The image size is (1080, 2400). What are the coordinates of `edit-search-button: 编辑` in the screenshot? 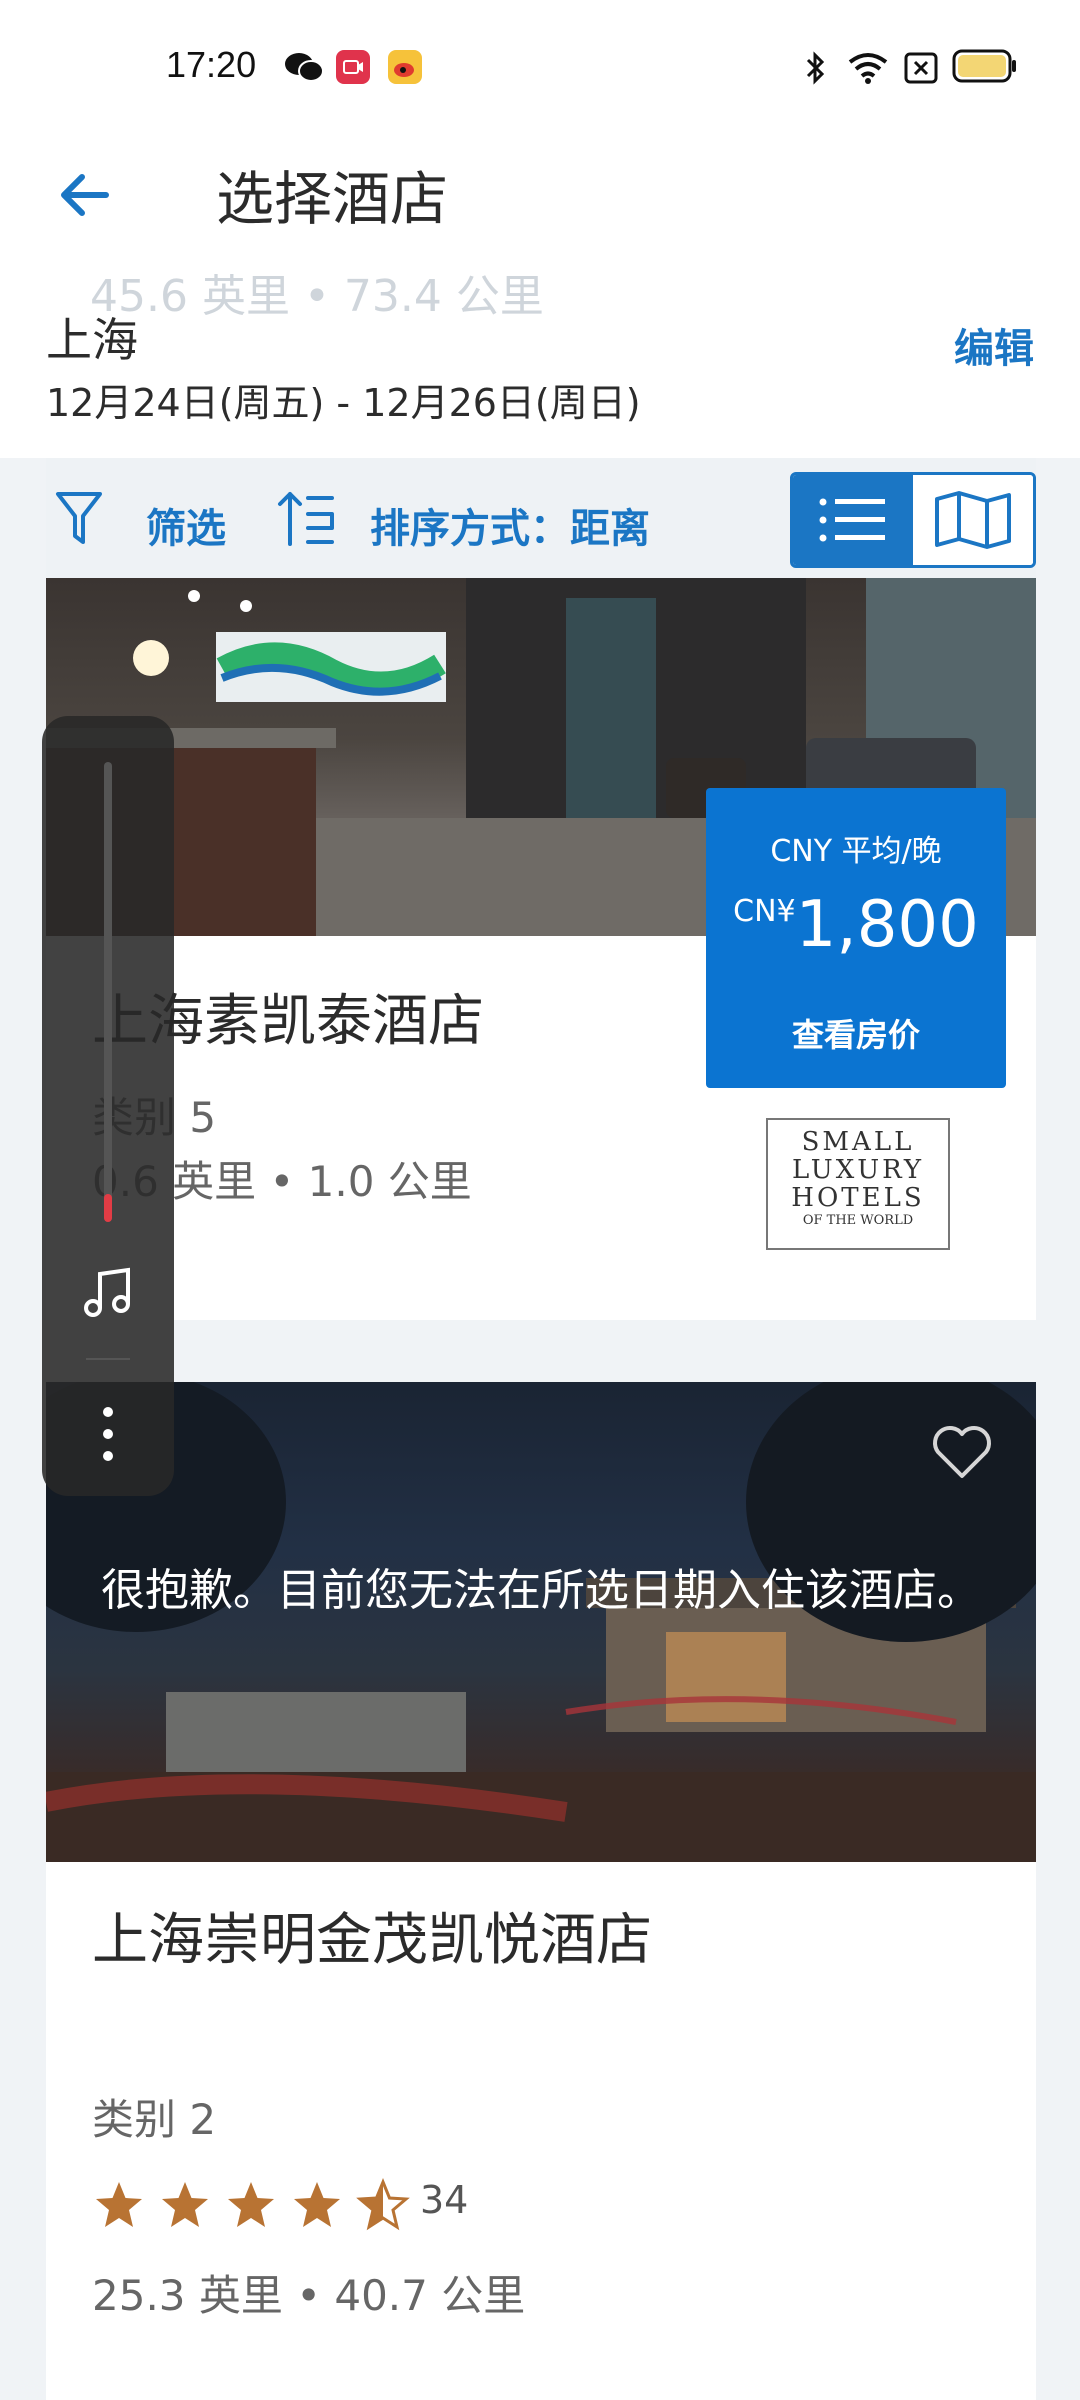 It's located at (994, 345).